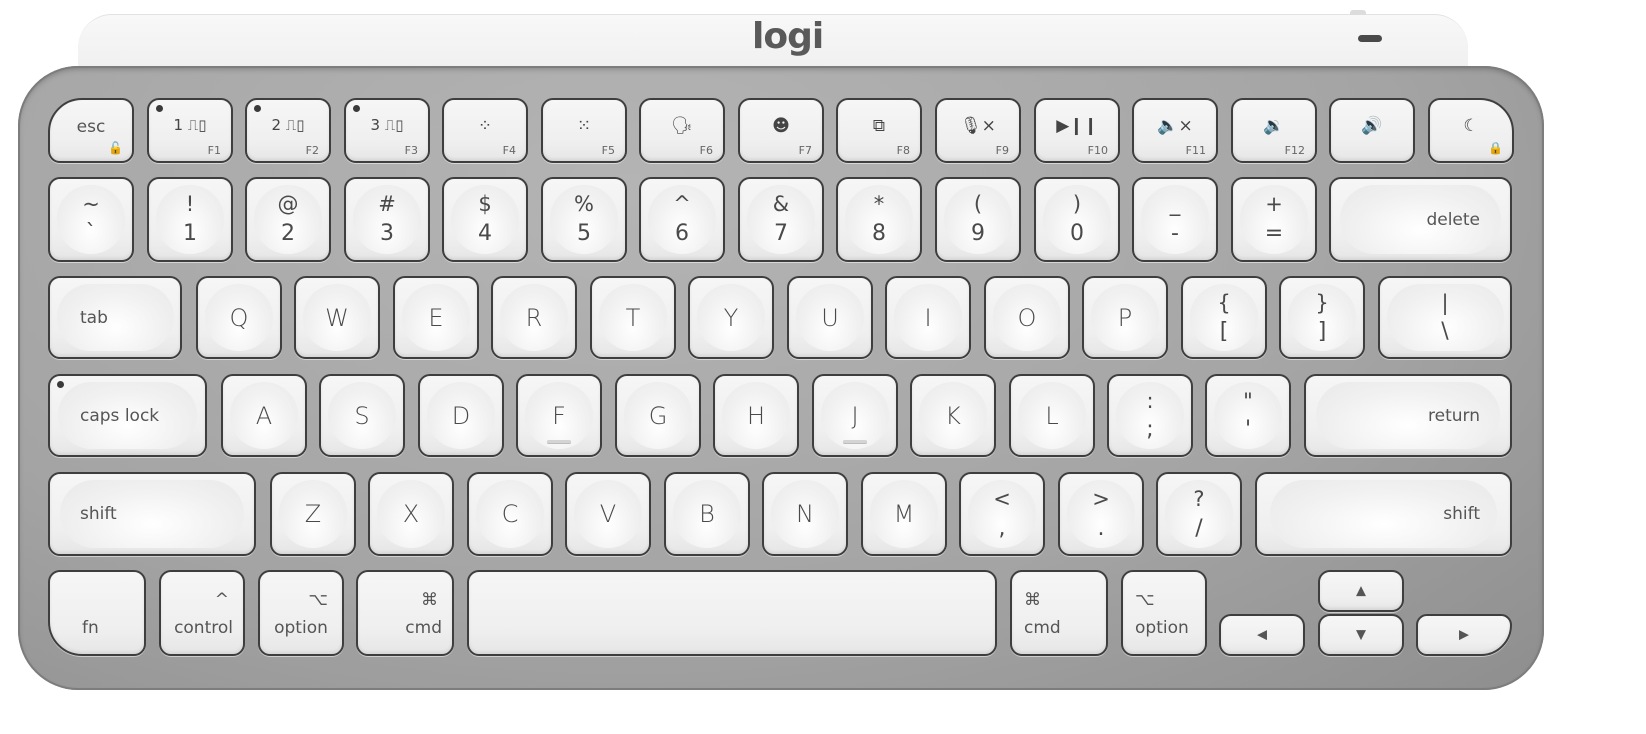  Describe the element at coordinates (879, 219) in the screenshot. I see `key-8: * 8` at that location.